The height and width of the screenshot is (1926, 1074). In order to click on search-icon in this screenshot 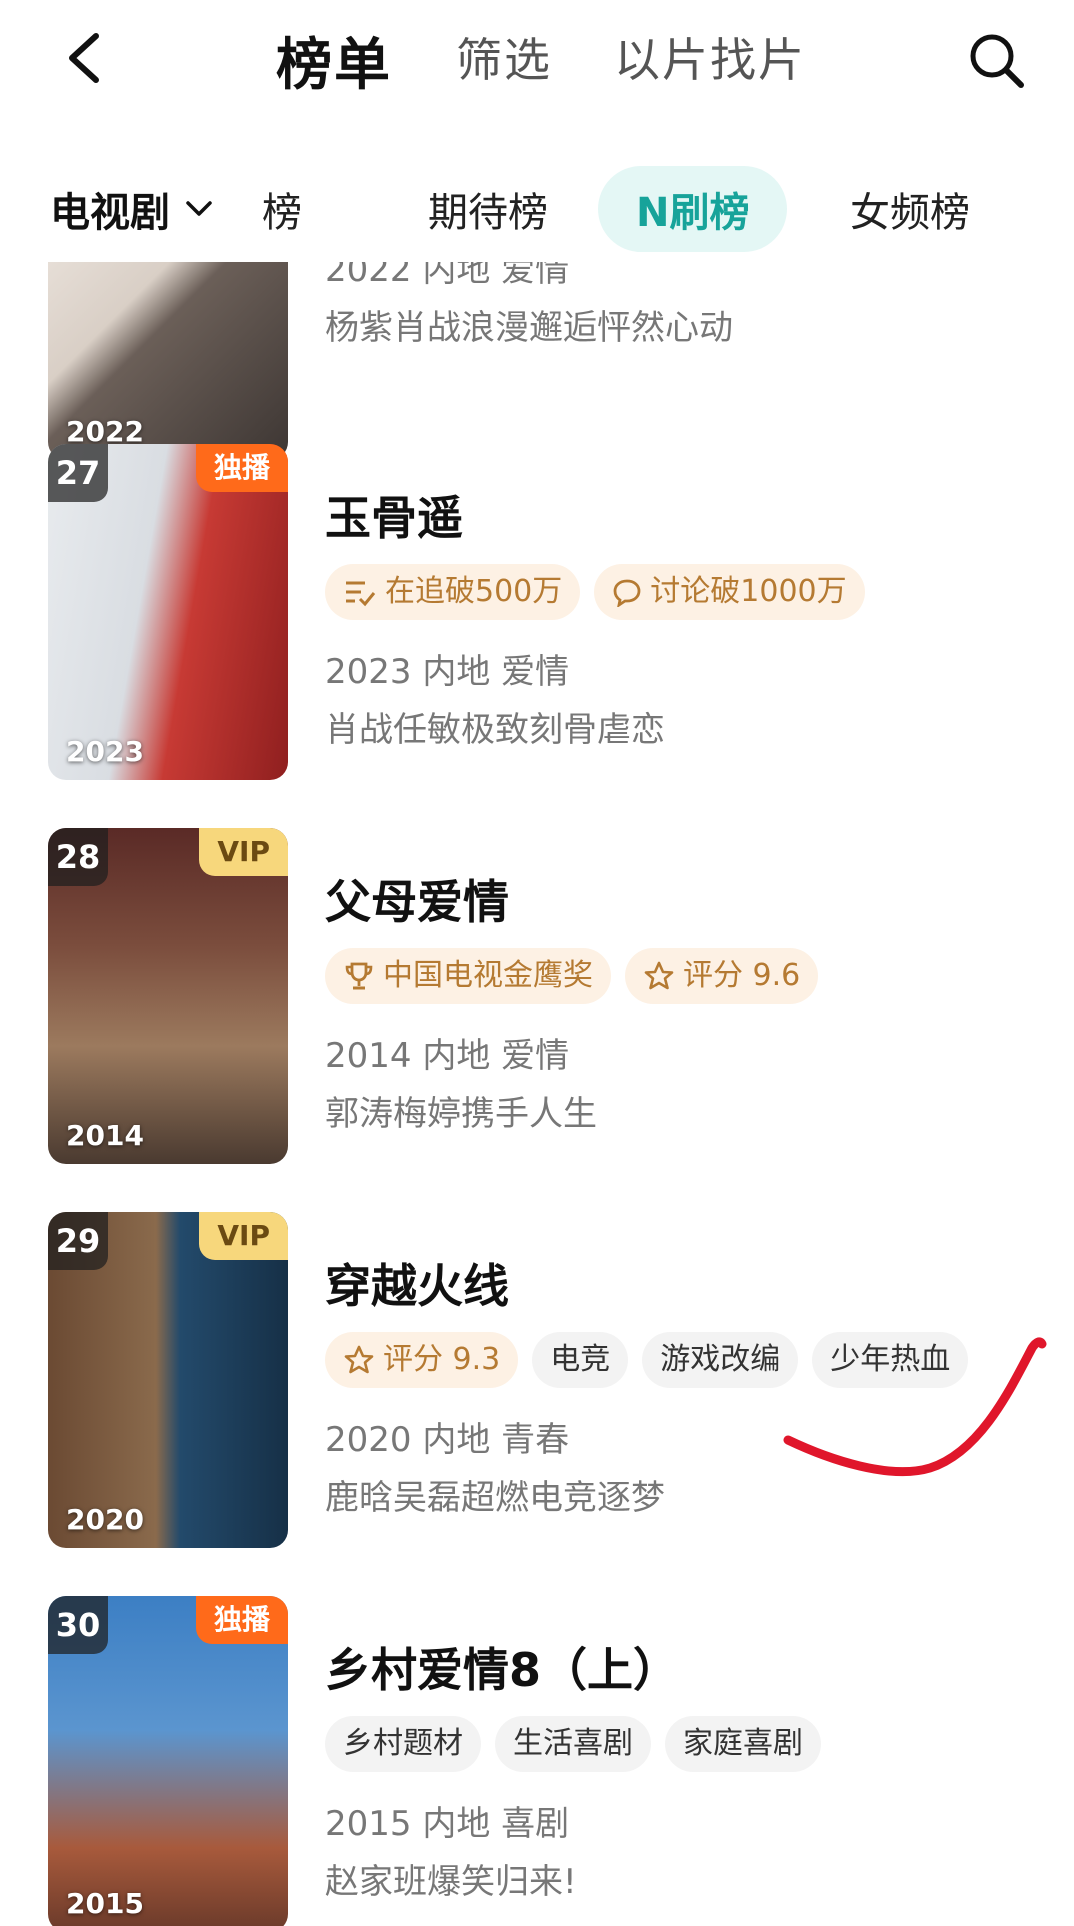, I will do `click(996, 60)`.